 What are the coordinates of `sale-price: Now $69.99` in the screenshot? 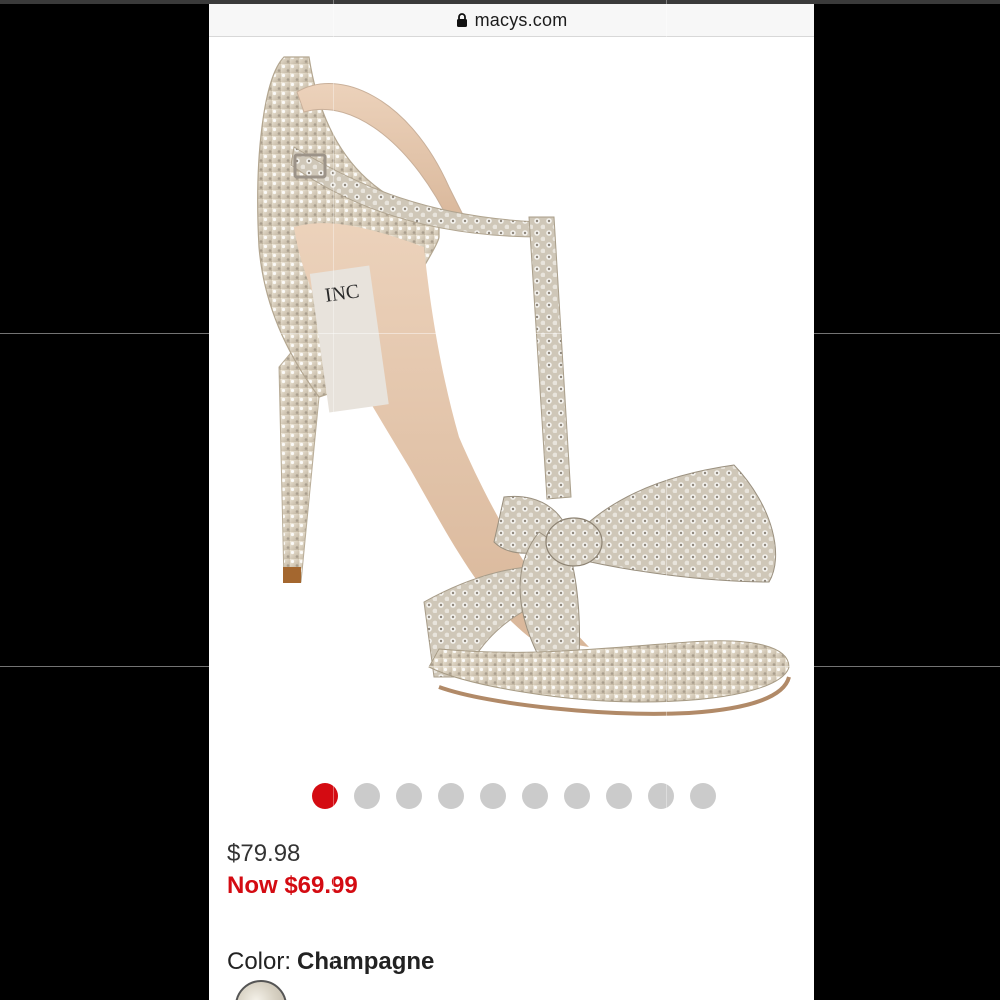 It's located at (292, 885).